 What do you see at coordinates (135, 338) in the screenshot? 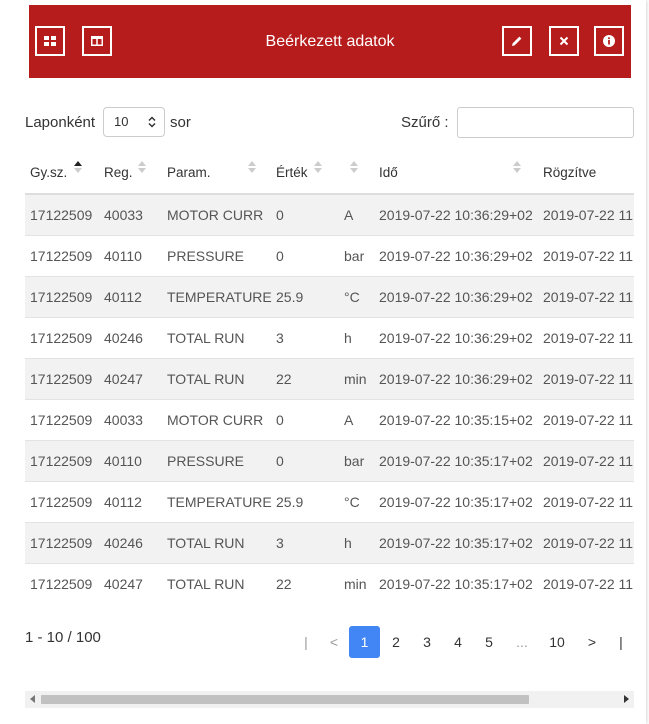
I see `cell-register: 40246` at bounding box center [135, 338].